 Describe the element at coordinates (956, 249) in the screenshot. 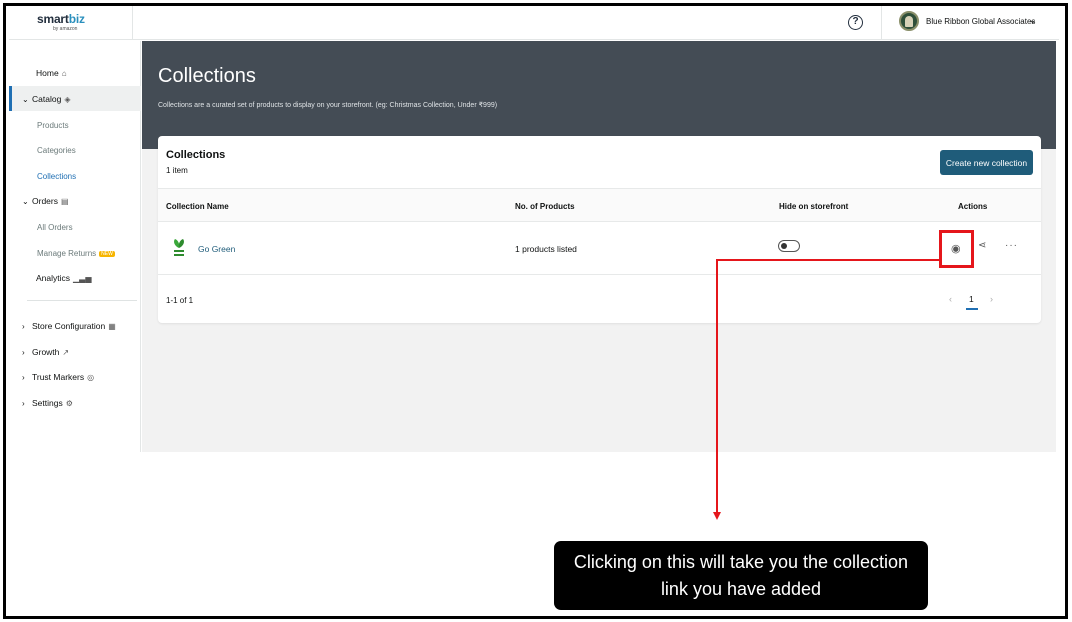

I see `highlight-box` at that location.